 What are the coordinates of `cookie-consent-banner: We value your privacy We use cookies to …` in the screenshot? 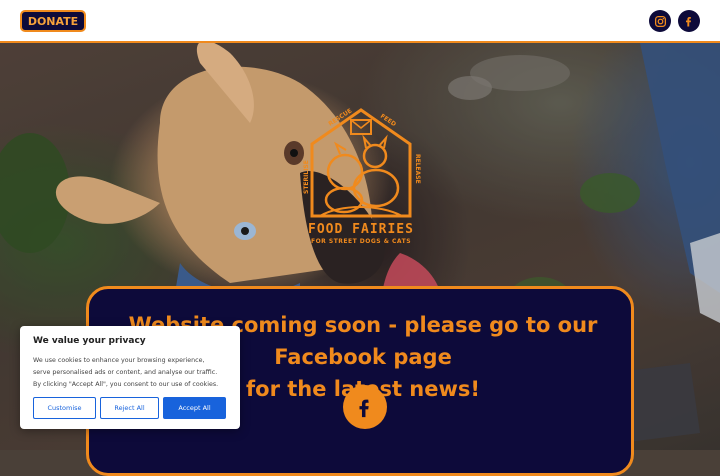 It's located at (130, 377).